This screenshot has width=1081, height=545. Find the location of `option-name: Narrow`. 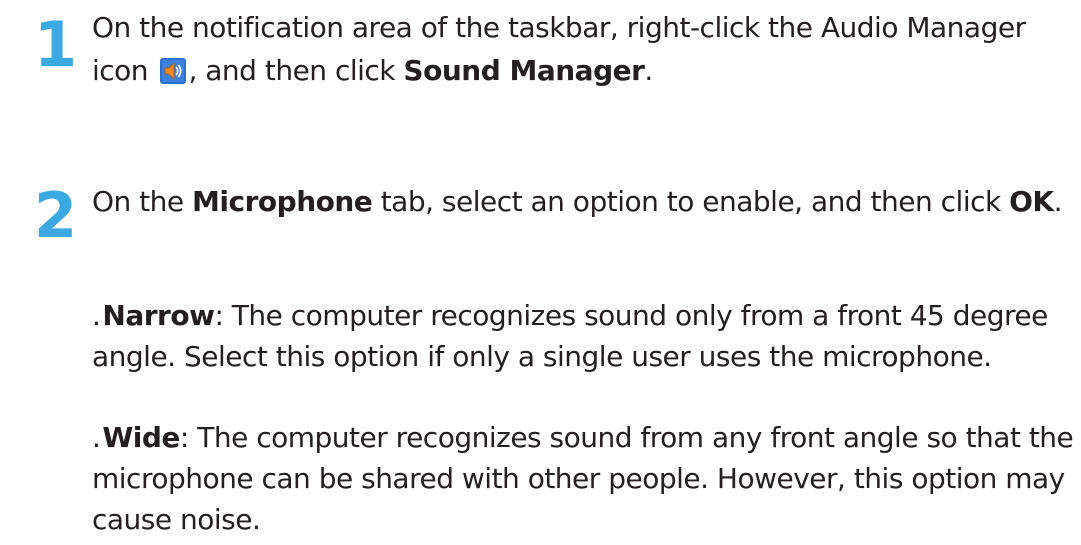

option-name: Narrow is located at coordinates (158, 315).